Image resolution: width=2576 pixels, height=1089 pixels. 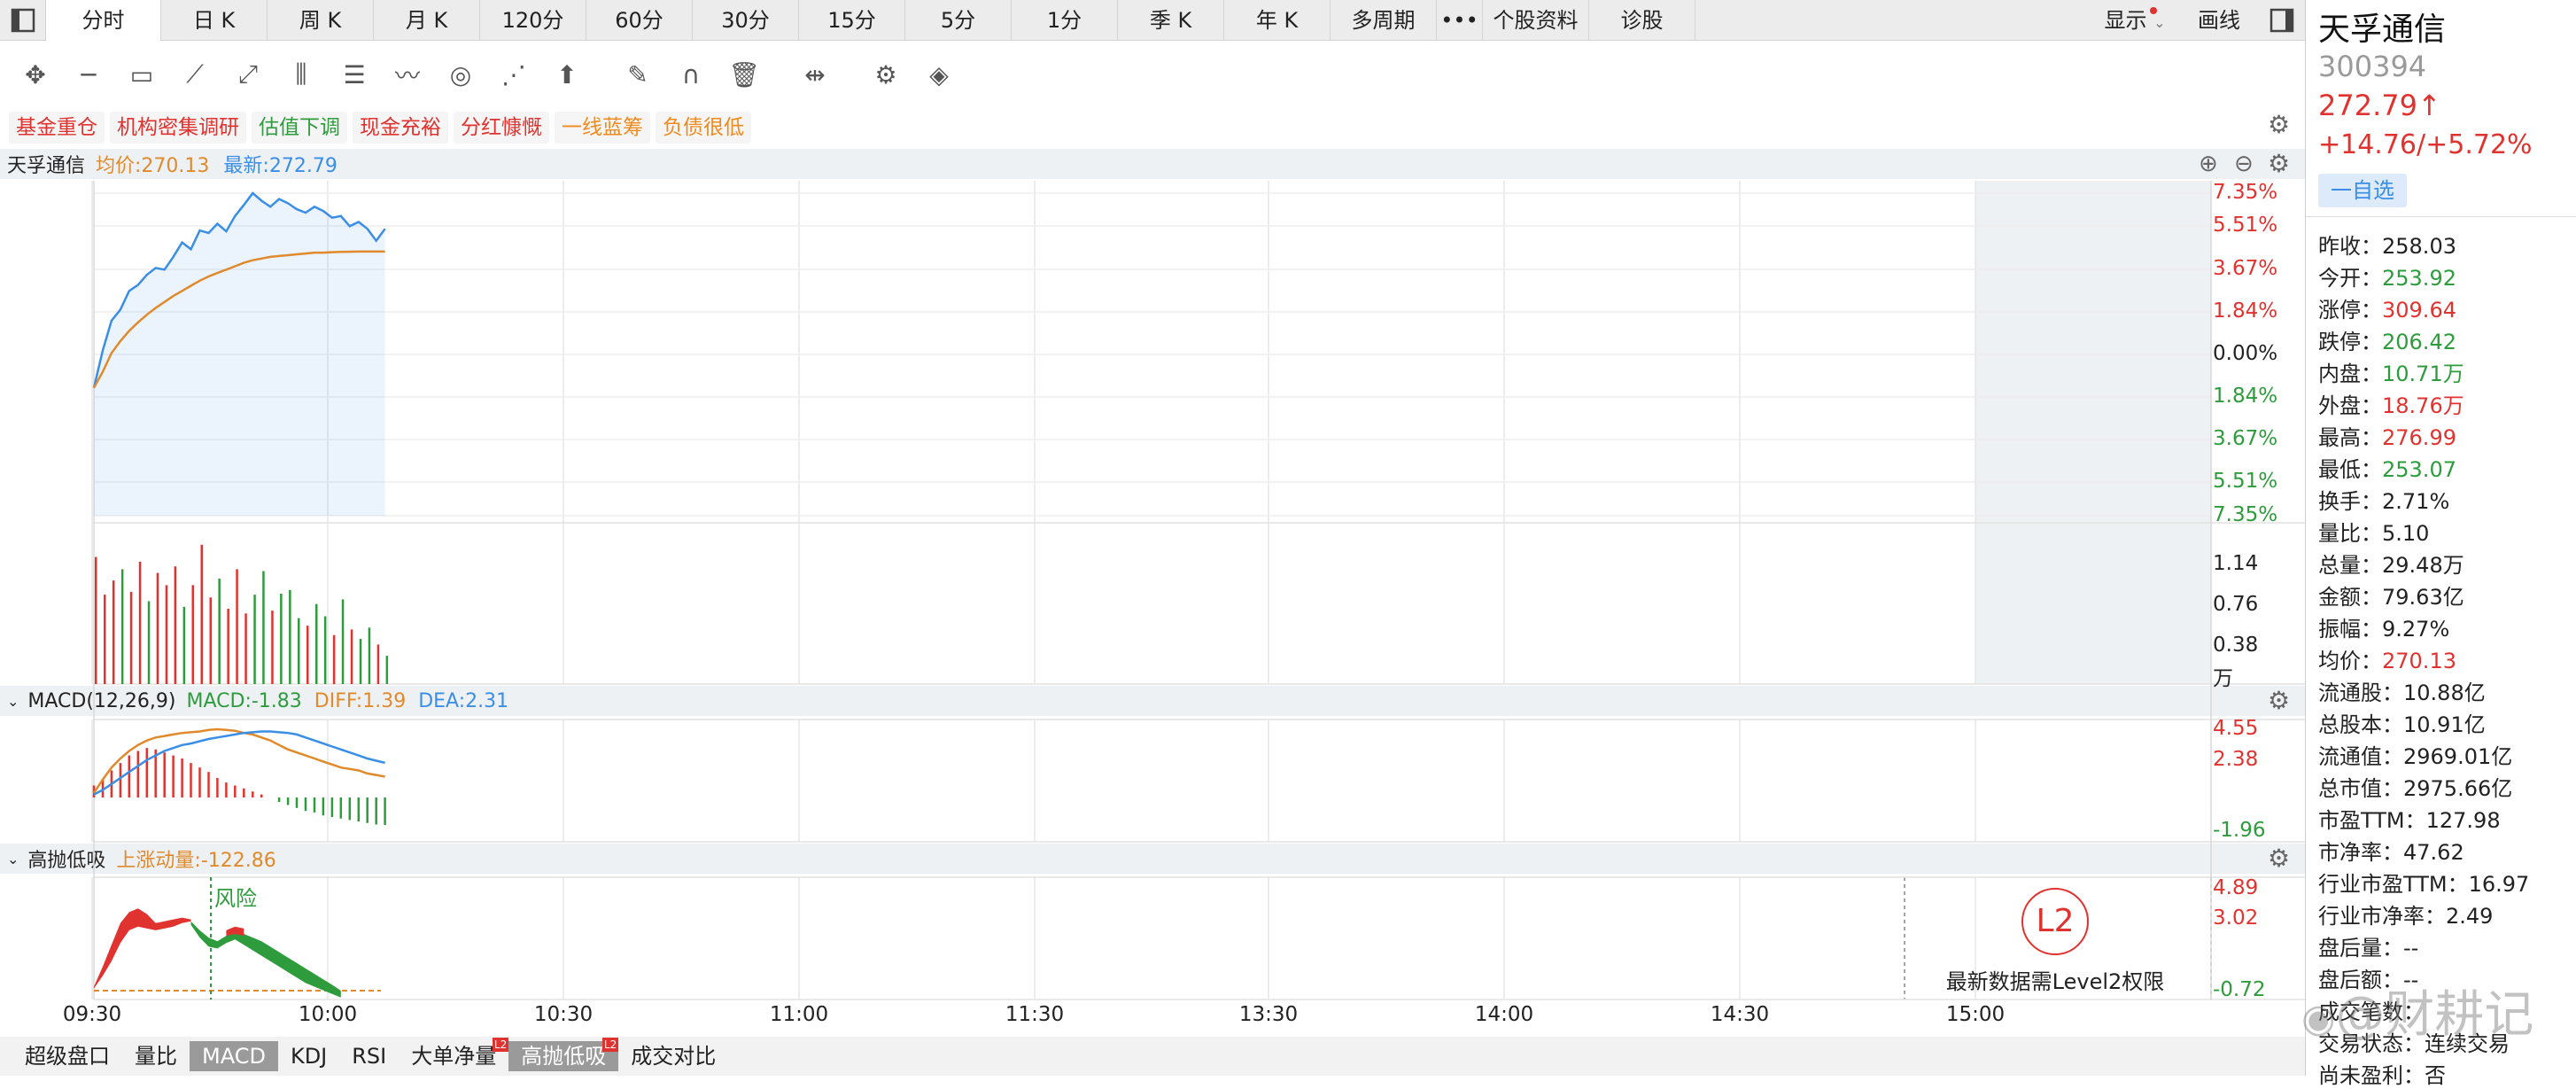 I want to click on indicator-tab: KDJ, so click(x=308, y=1056).